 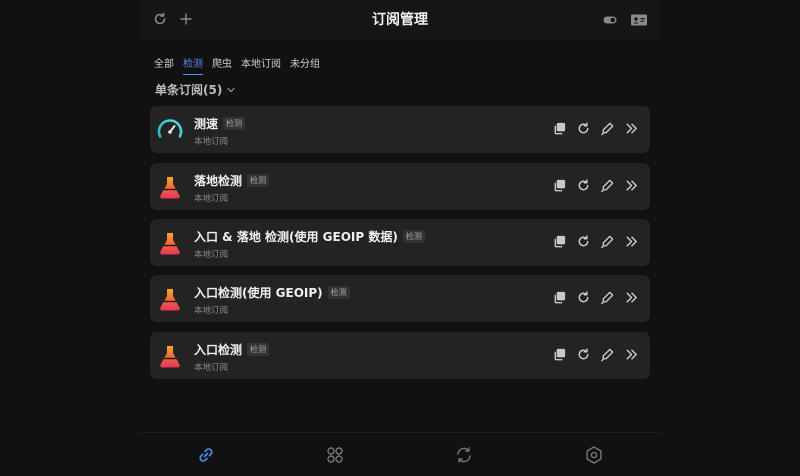 I want to click on toggle-icon, so click(x=610, y=20).